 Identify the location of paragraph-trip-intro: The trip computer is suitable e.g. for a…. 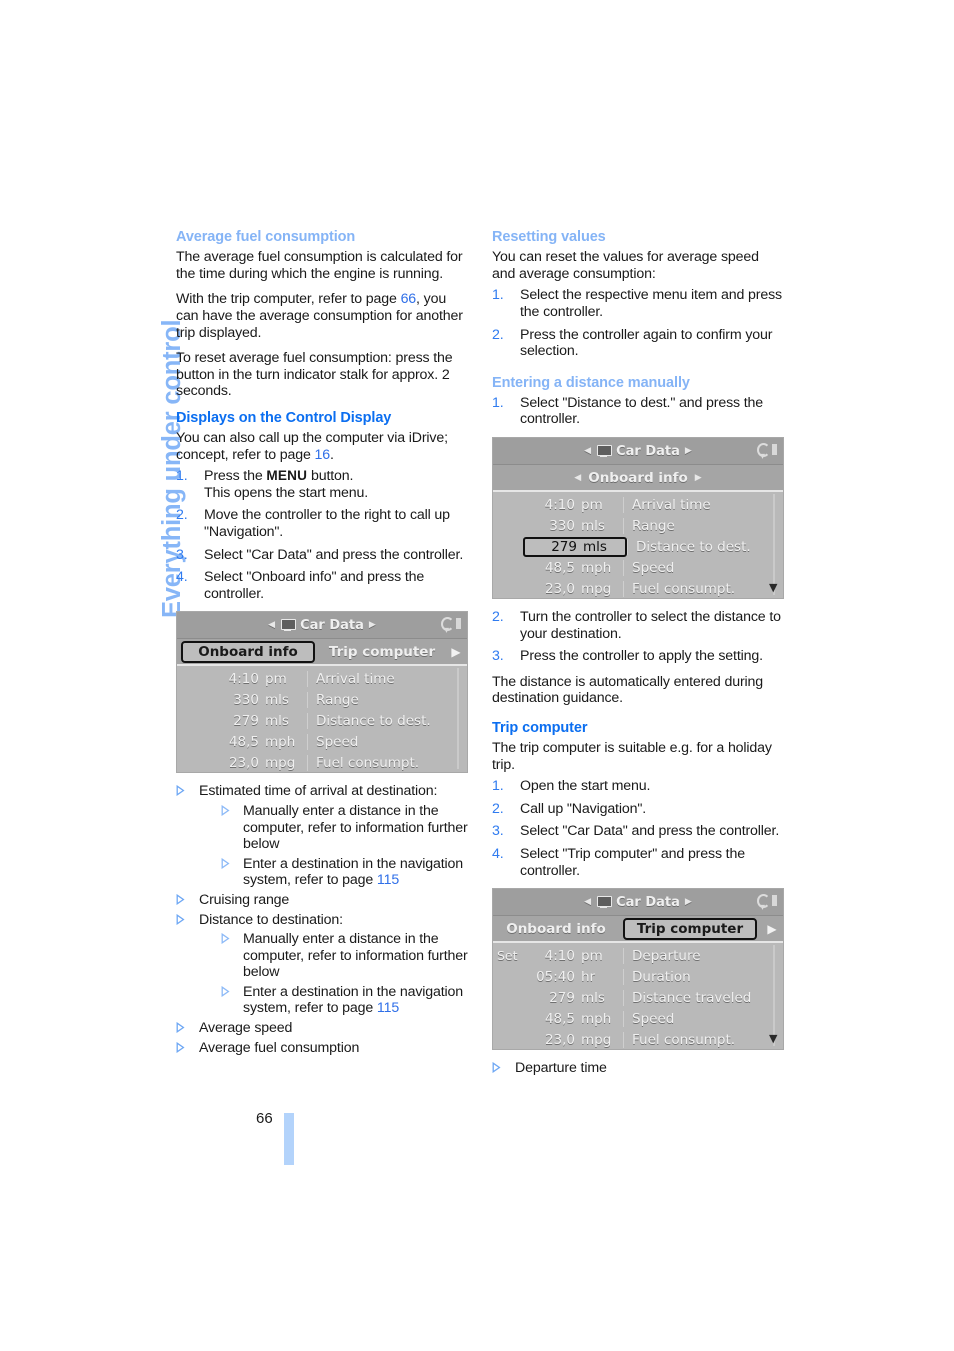
(632, 756).